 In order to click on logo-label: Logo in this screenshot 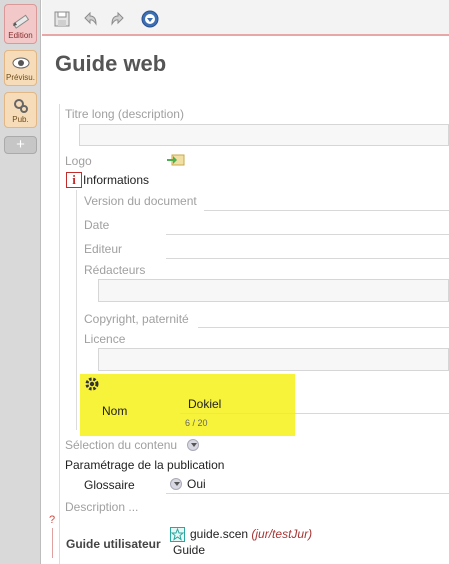, I will do `click(78, 161)`.